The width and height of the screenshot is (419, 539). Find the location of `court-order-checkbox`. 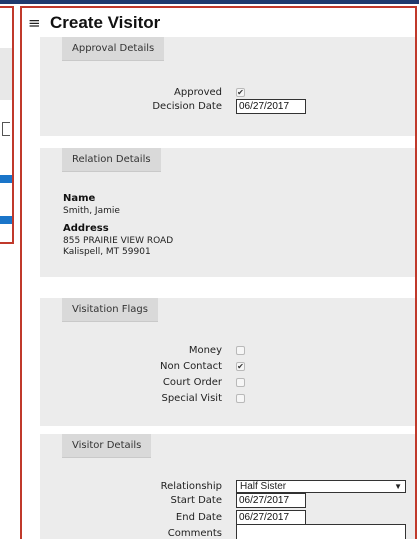

court-order-checkbox is located at coordinates (240, 382).